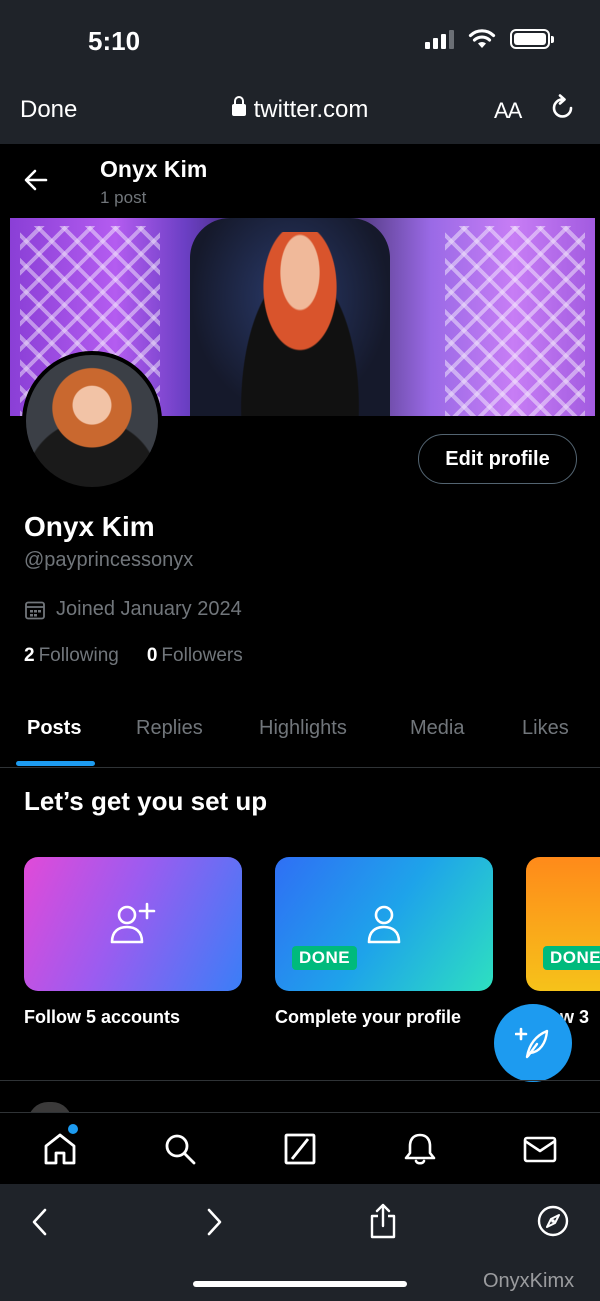  What do you see at coordinates (180, 1149) in the screenshot?
I see `search-icon` at bounding box center [180, 1149].